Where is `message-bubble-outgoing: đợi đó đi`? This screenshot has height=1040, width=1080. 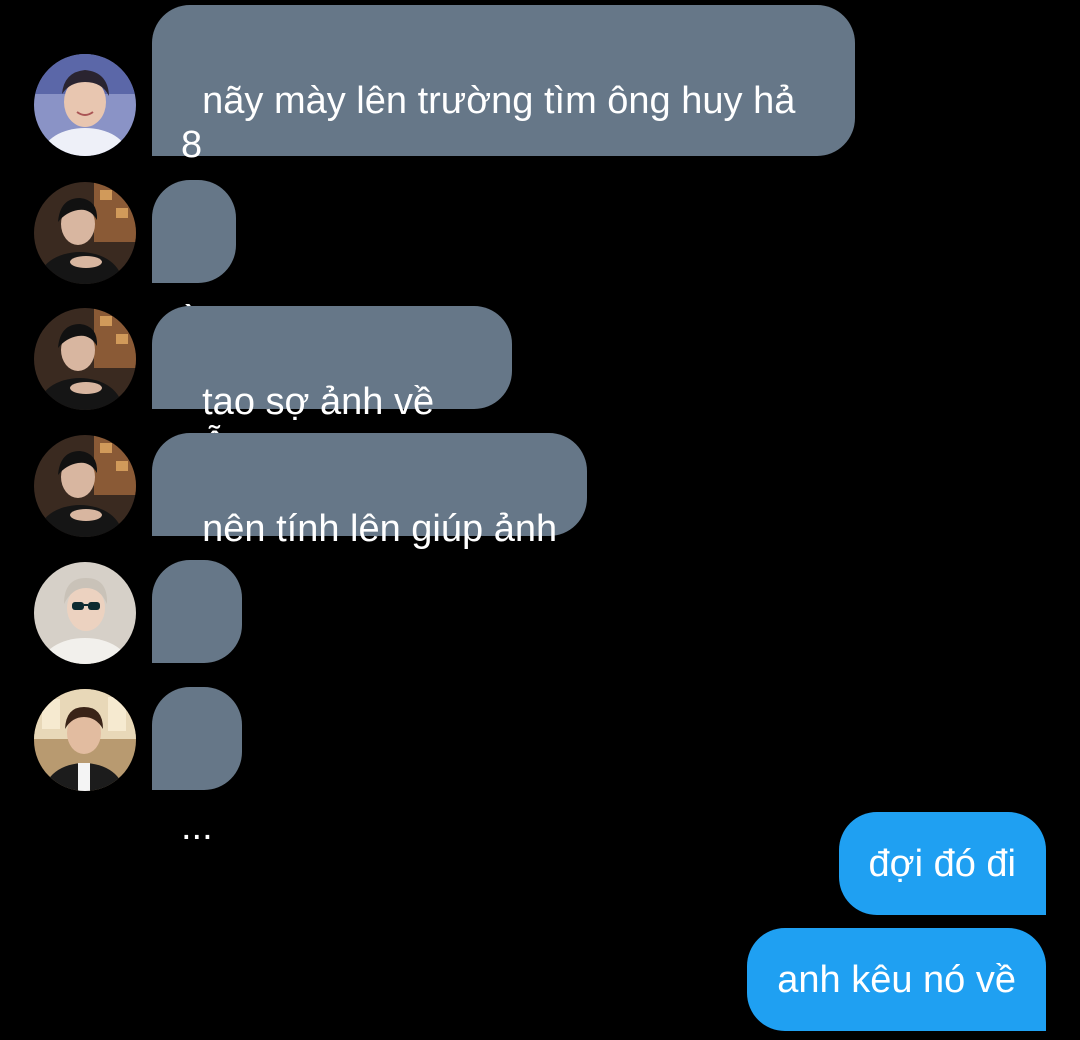 message-bubble-outgoing: đợi đó đi is located at coordinates (942, 863).